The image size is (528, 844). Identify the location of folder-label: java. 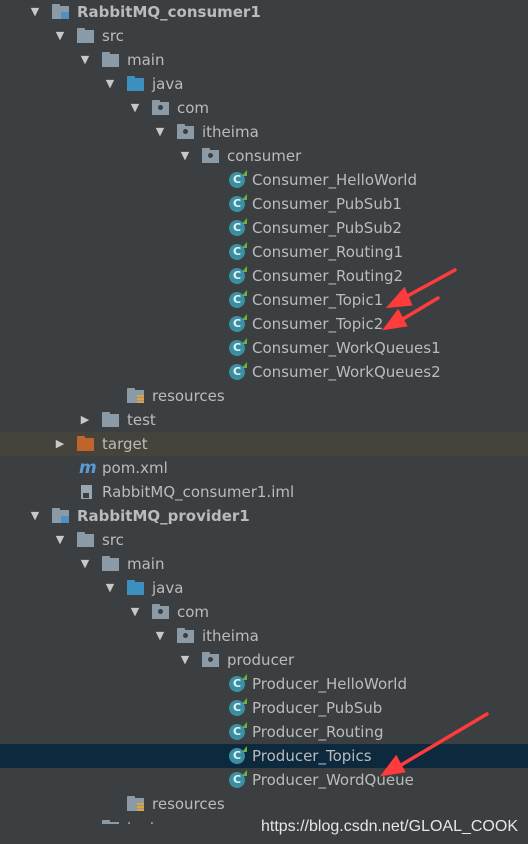
(168, 588).